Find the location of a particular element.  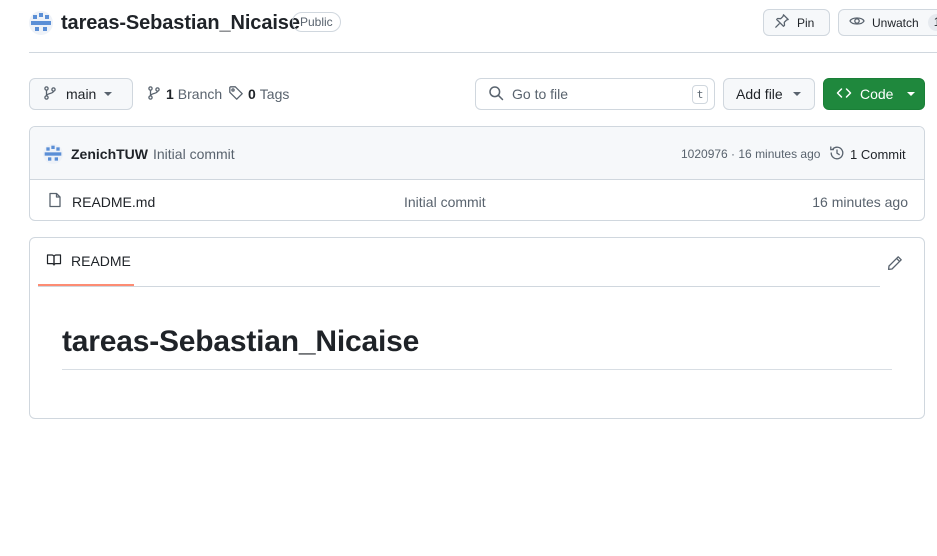

commit-author: ZenichTUW is located at coordinates (109, 154).